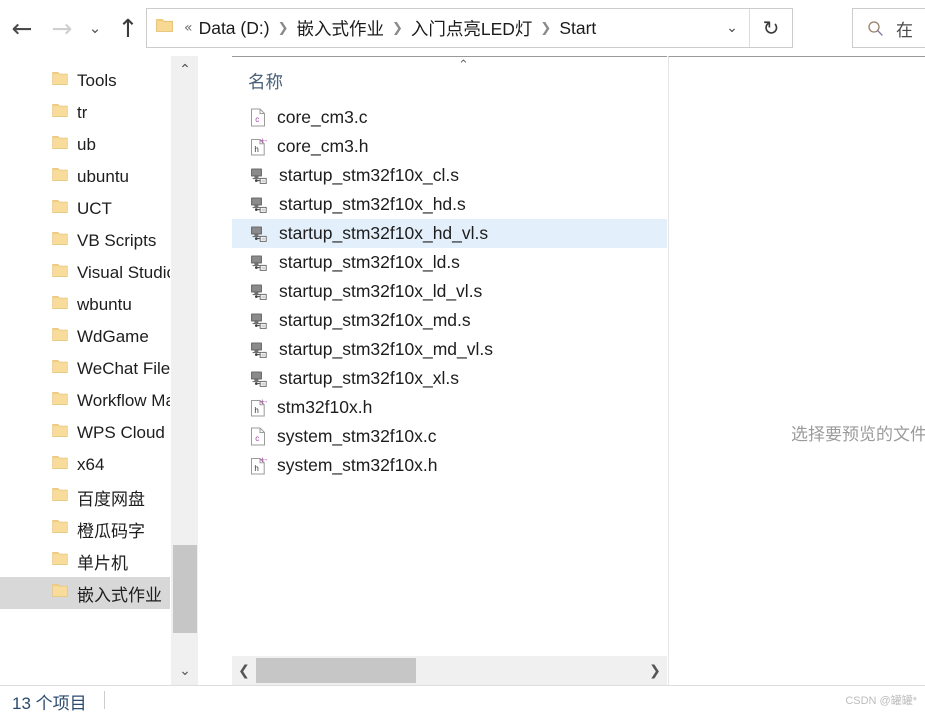 The height and width of the screenshot is (714, 925). I want to click on sidebar-item-7: wbuntu, so click(99, 305).